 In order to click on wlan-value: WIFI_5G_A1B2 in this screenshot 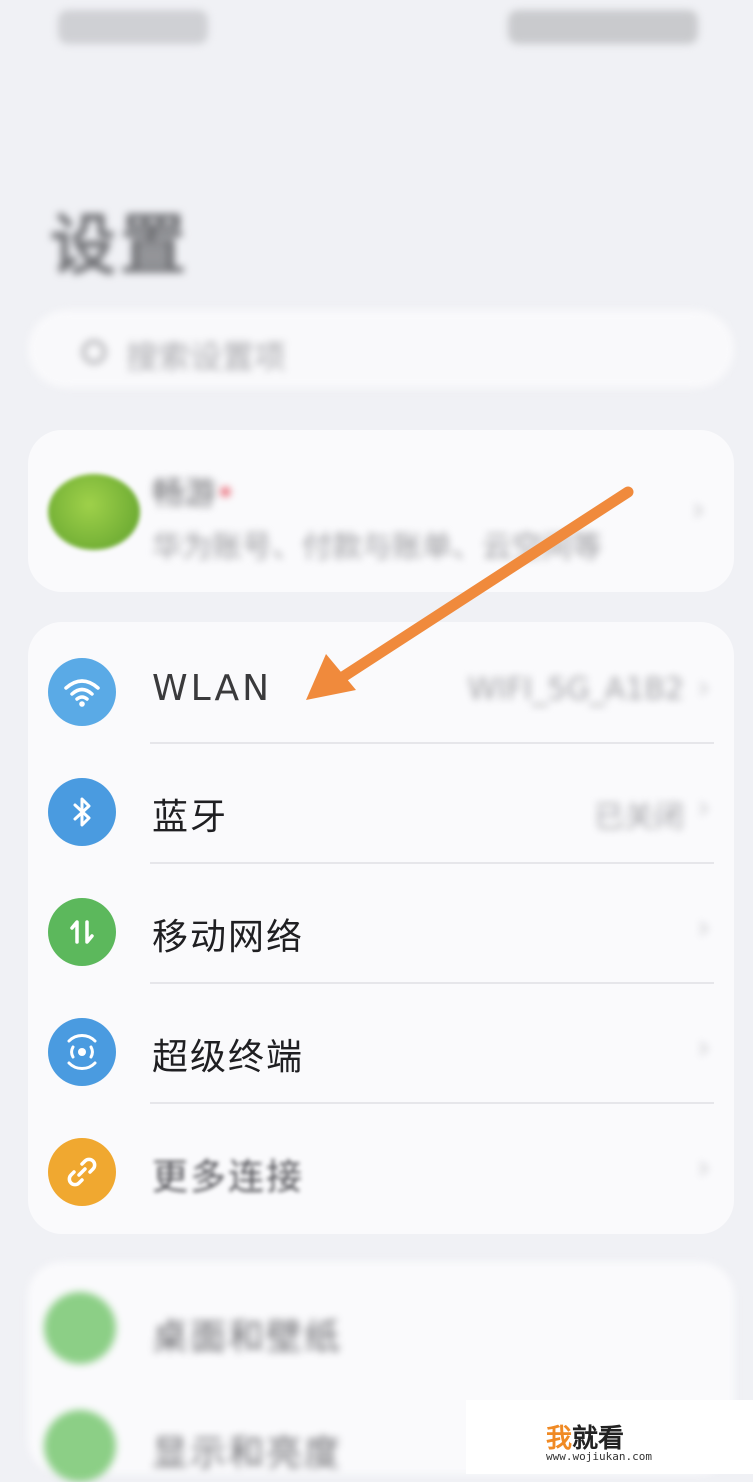, I will do `click(575, 689)`.